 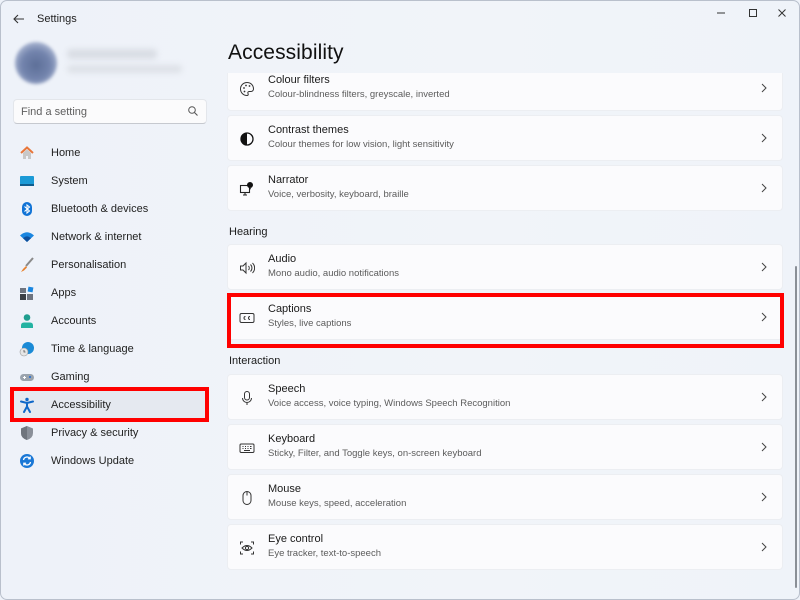 What do you see at coordinates (193, 111) in the screenshot?
I see `search-icon` at bounding box center [193, 111].